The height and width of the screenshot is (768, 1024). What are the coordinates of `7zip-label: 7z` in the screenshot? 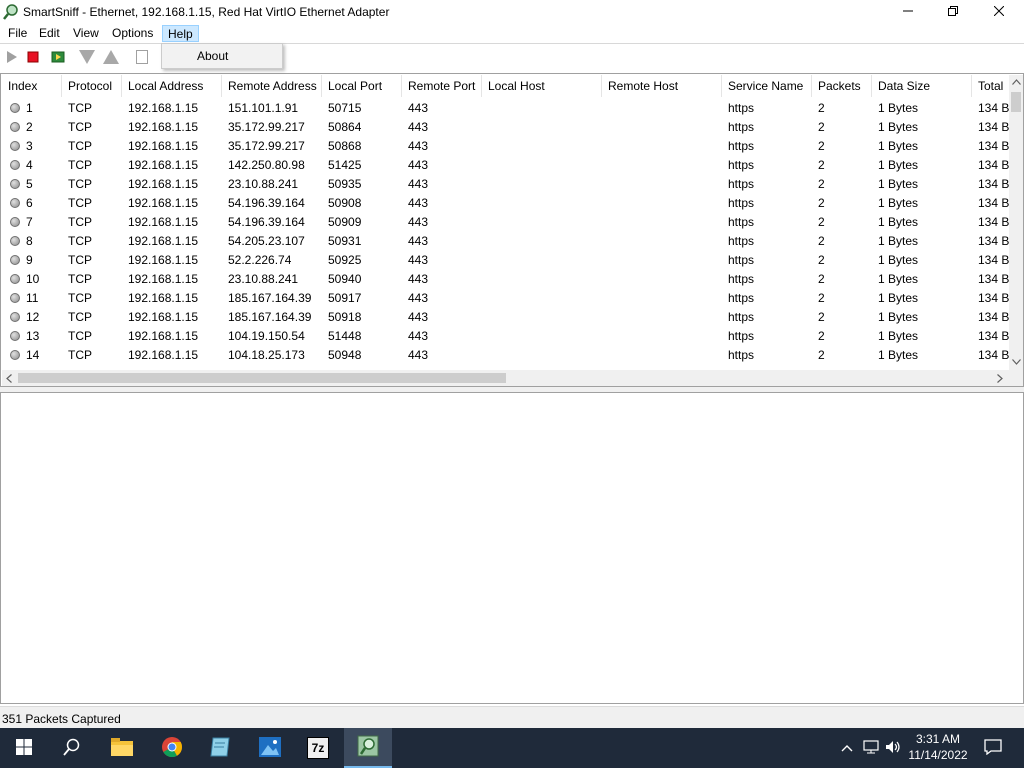 It's located at (318, 748).